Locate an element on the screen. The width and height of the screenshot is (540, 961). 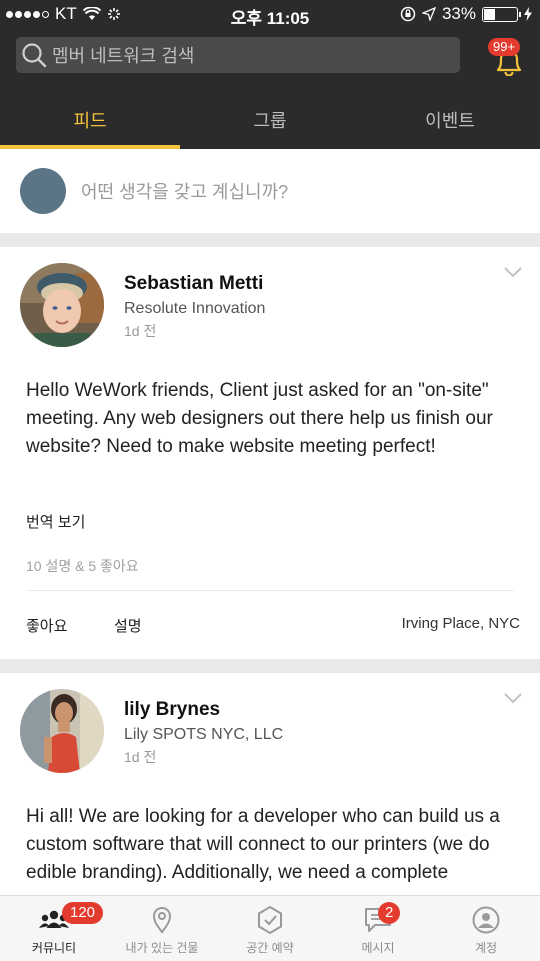
messages-badge: 2 is located at coordinates (389, 913).